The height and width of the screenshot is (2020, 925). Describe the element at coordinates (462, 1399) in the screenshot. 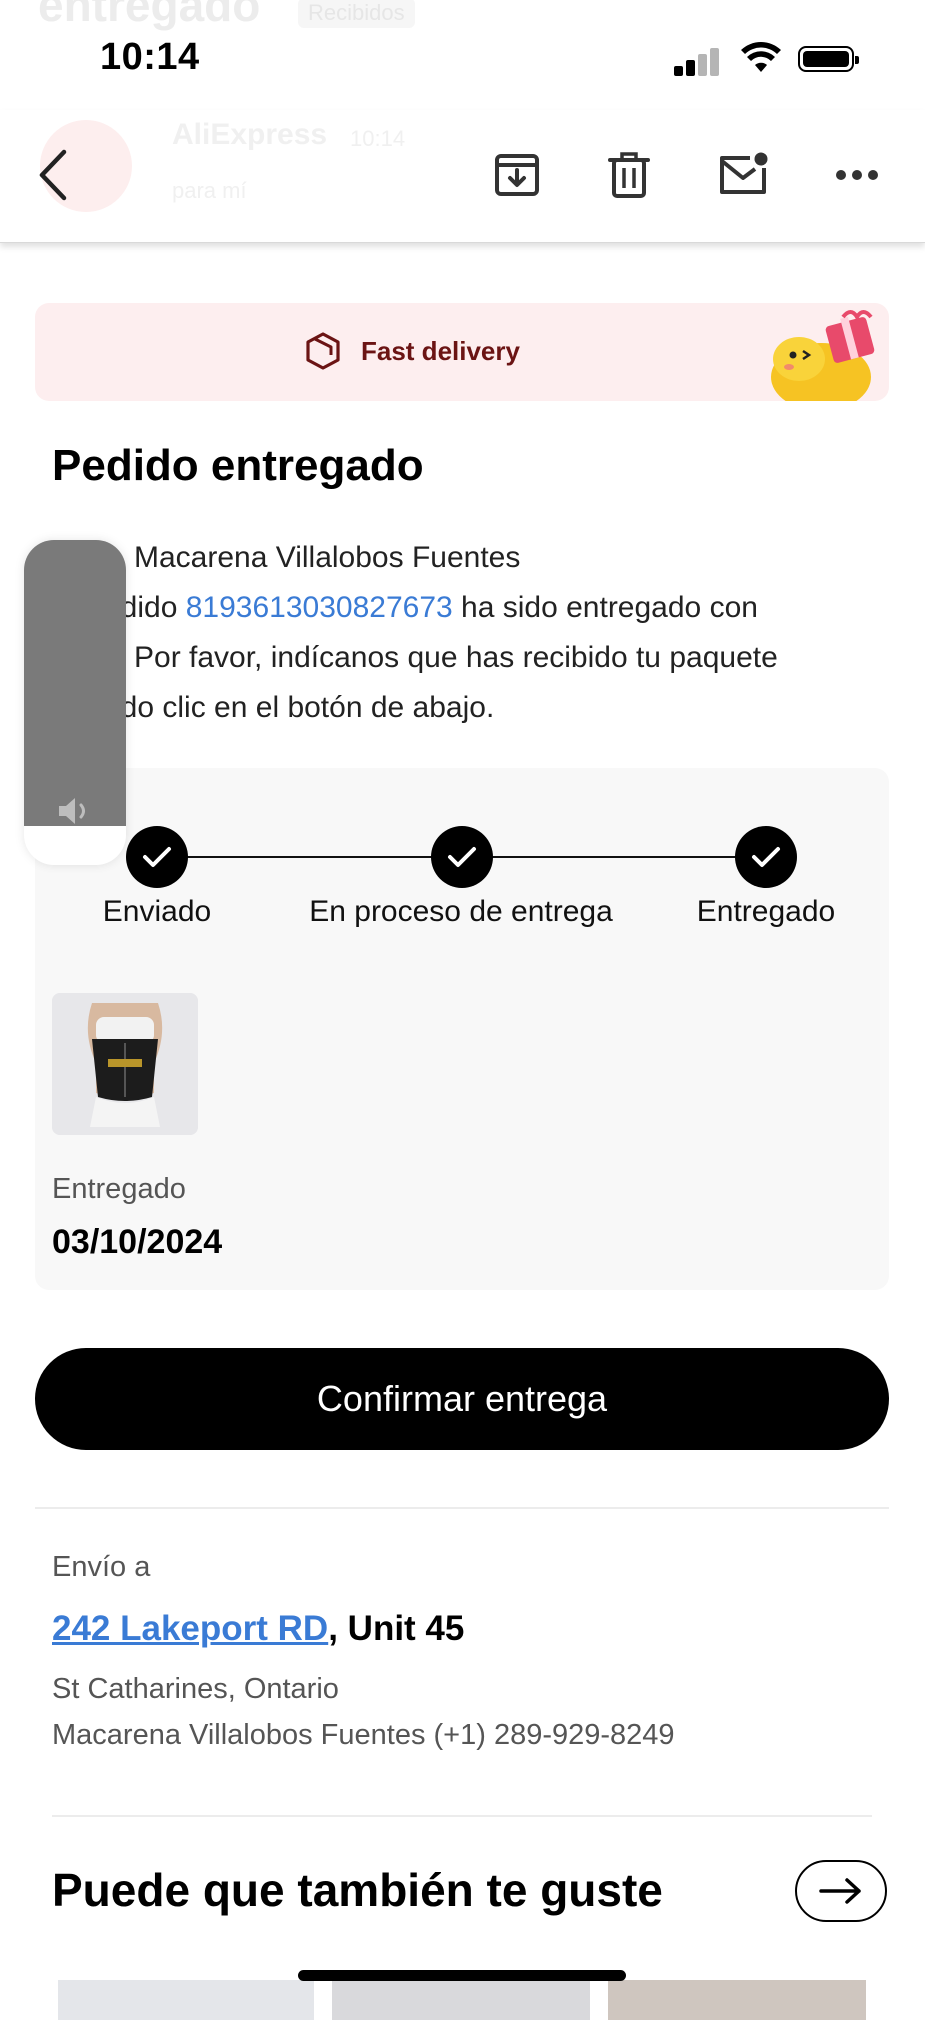

I see `confirm-delivery-button: Confirmar entrega` at that location.